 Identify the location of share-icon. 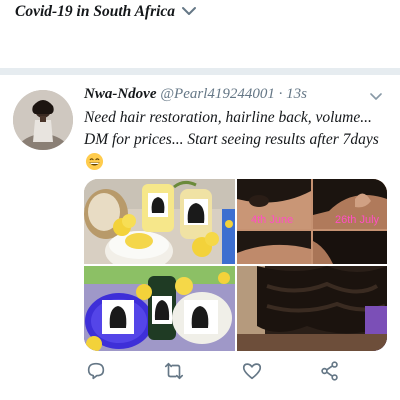
(330, 371).